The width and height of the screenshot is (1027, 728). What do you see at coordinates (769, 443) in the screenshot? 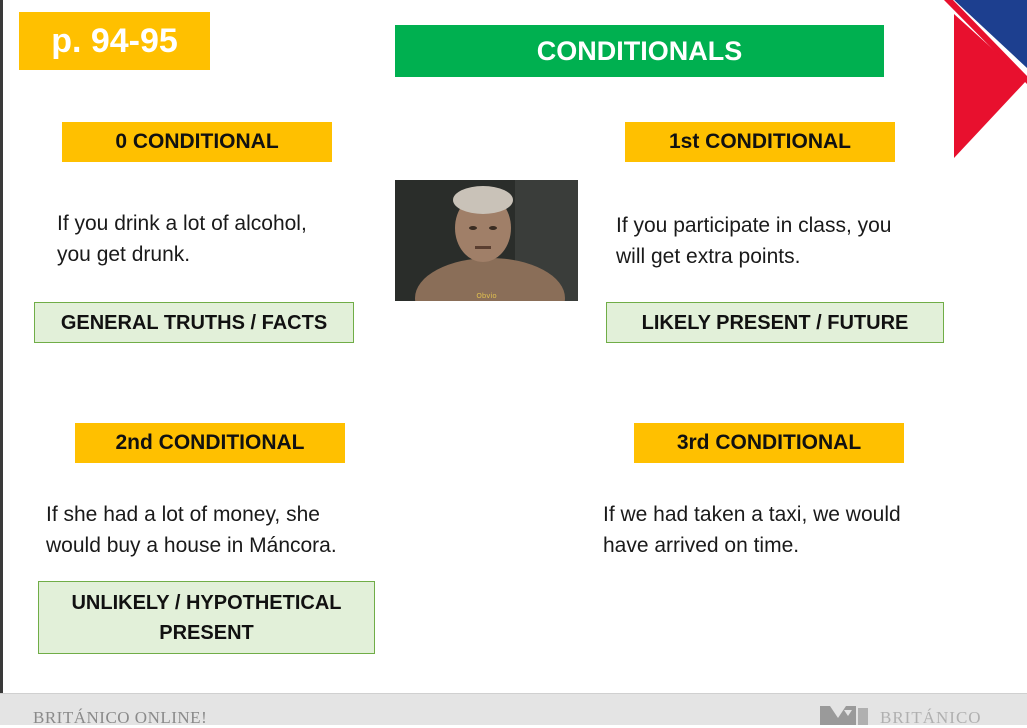
I see `third-conditional-label: 3rd CONDITIONAL` at bounding box center [769, 443].